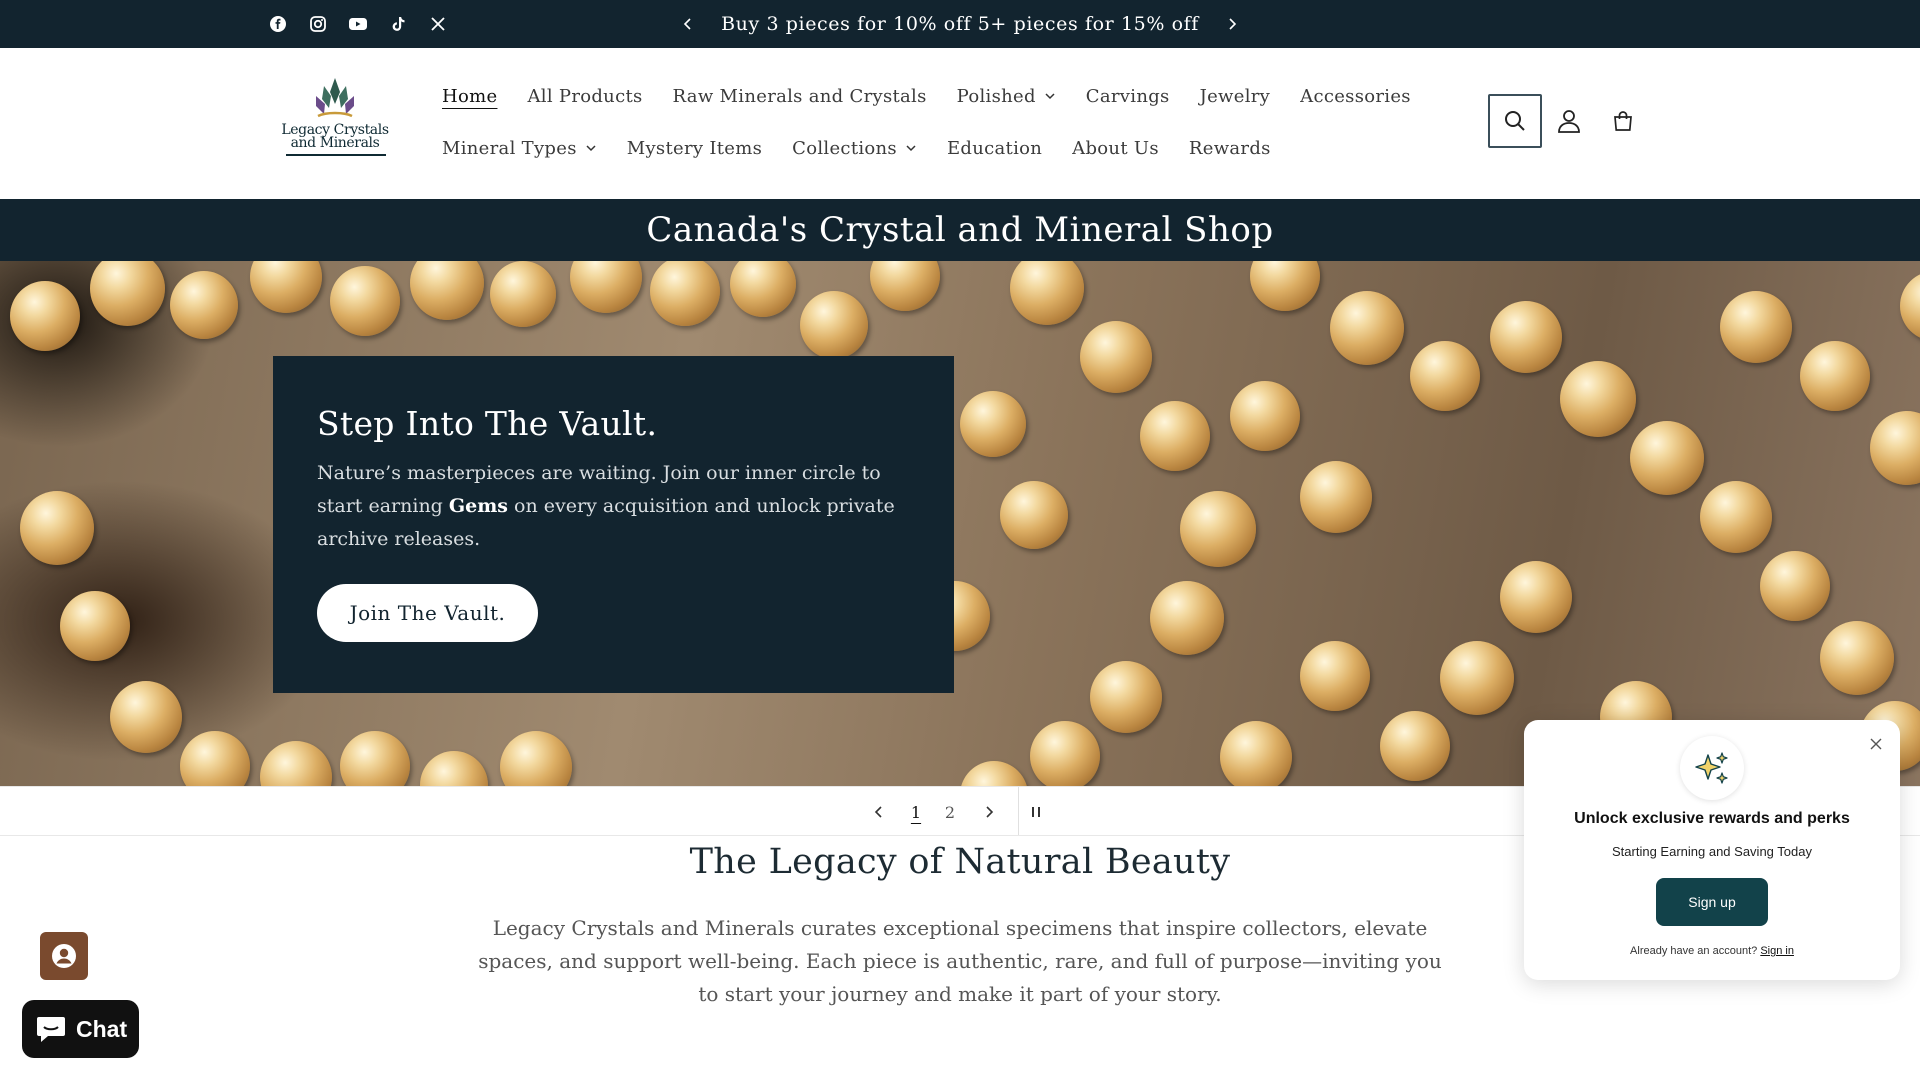 The image size is (1920, 1080). I want to click on nav-item-accessories: Accessories, so click(1355, 96).